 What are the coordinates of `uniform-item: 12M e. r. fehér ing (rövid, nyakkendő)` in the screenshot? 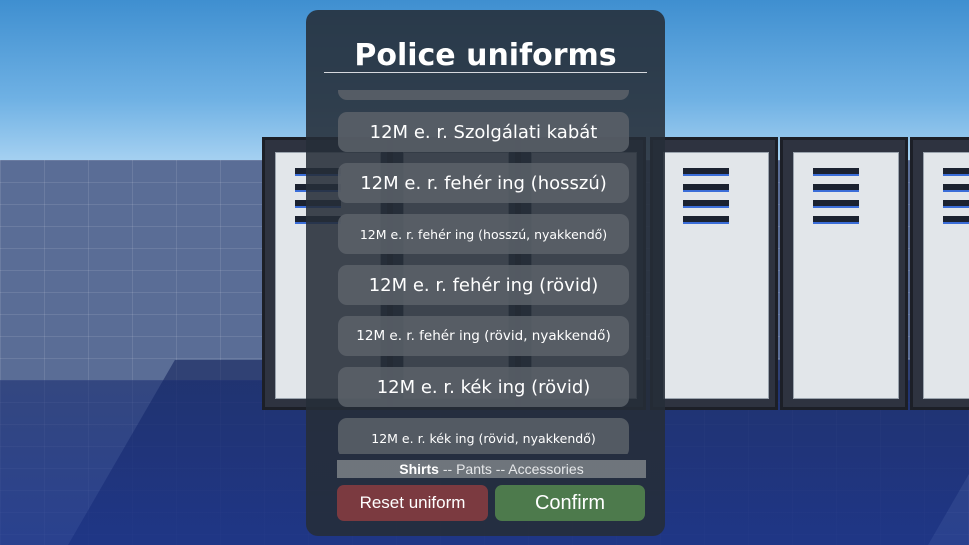 It's located at (483, 336).